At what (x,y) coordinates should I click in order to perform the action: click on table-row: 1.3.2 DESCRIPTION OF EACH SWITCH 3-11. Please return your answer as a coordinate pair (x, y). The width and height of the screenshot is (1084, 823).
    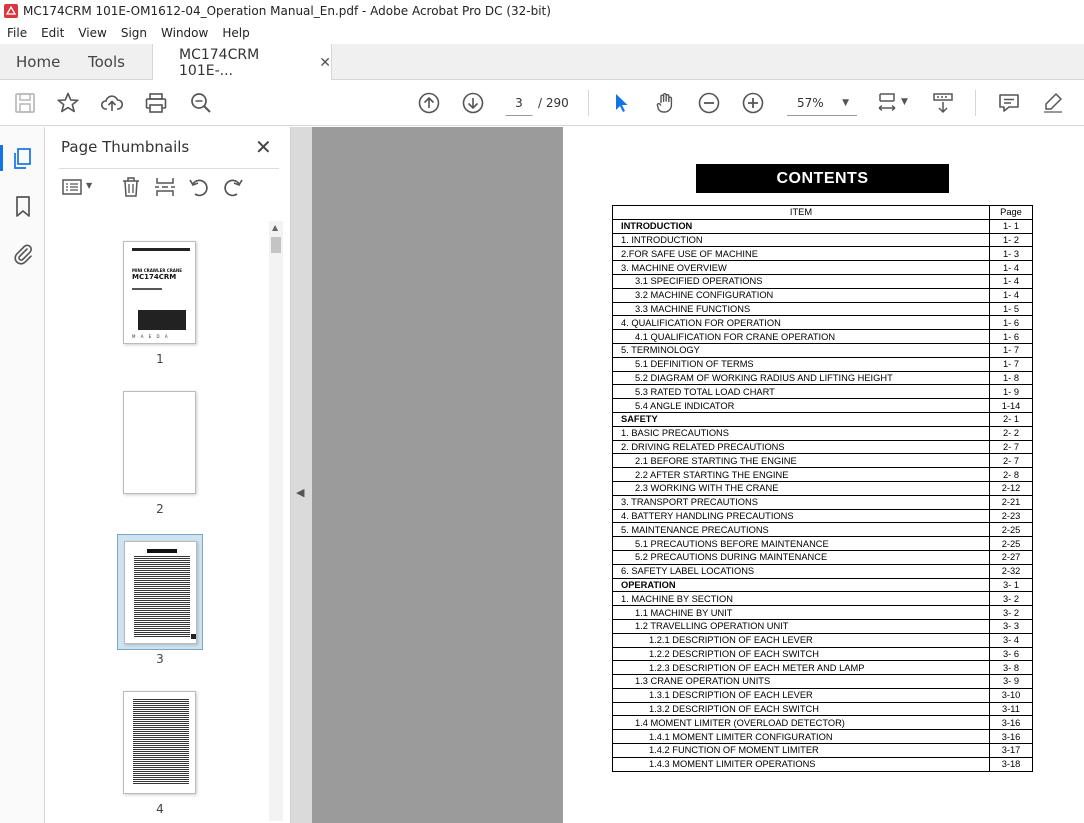
    Looking at the image, I should click on (822, 709).